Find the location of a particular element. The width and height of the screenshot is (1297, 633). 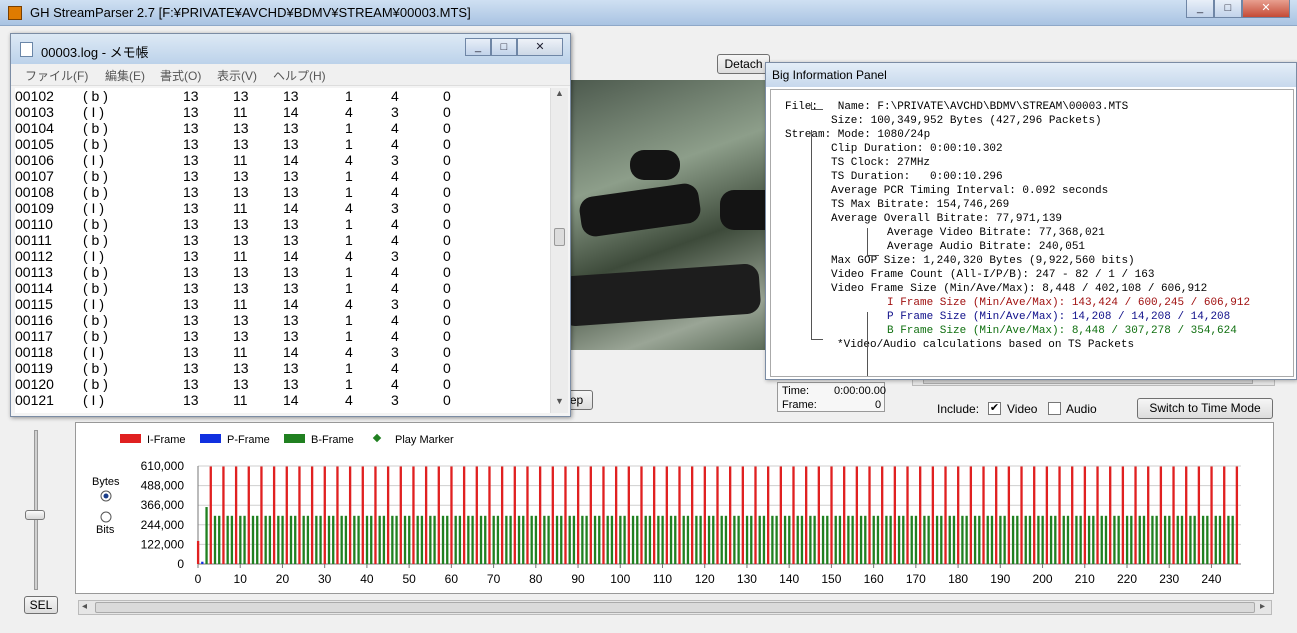

info-line: TS Clock: 27MHz is located at coordinates (881, 163).